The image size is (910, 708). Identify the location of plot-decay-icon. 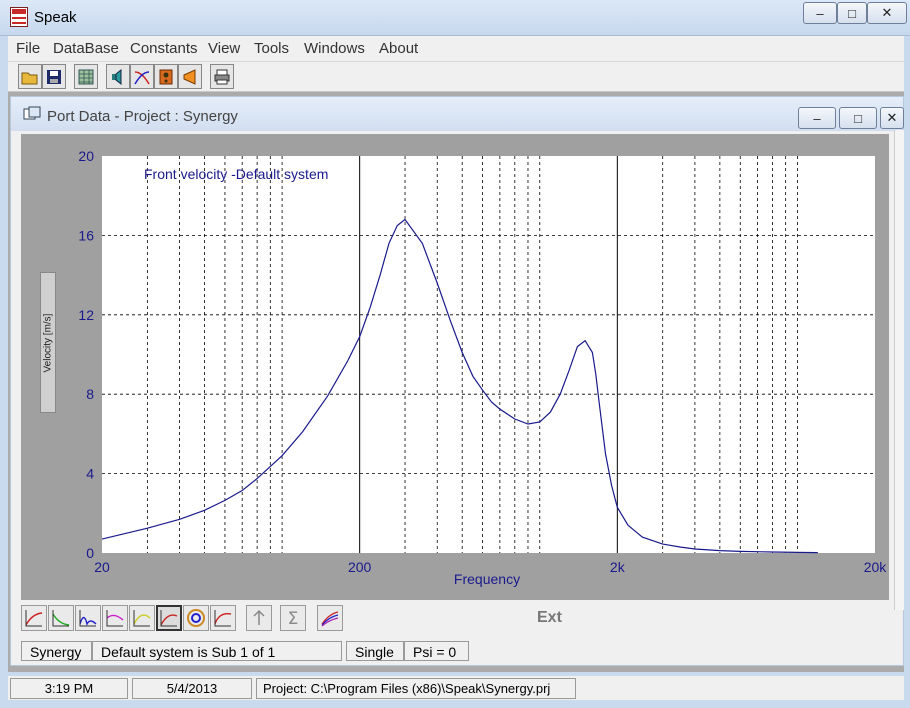
(61, 618).